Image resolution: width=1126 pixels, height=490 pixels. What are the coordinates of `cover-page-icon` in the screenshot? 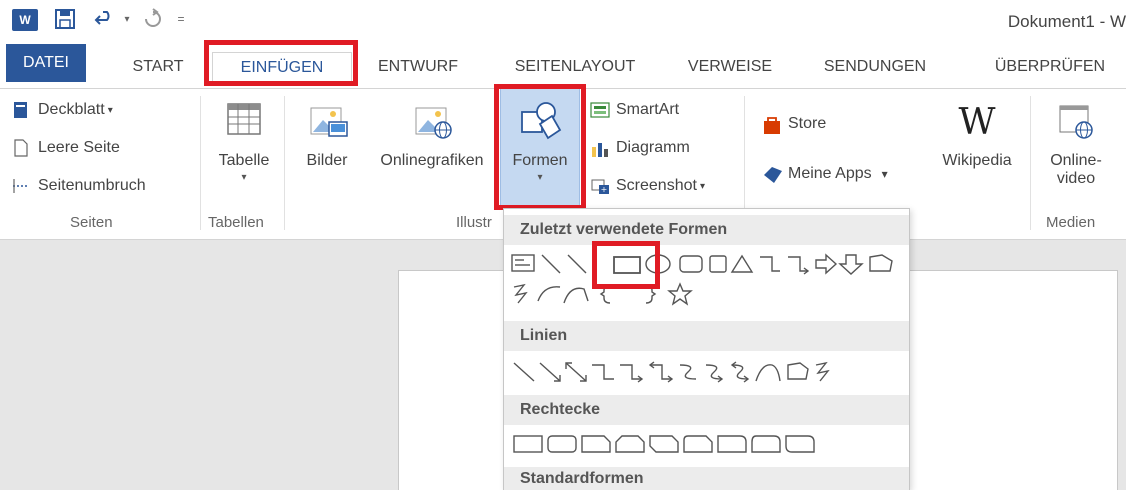 It's located at (22, 110).